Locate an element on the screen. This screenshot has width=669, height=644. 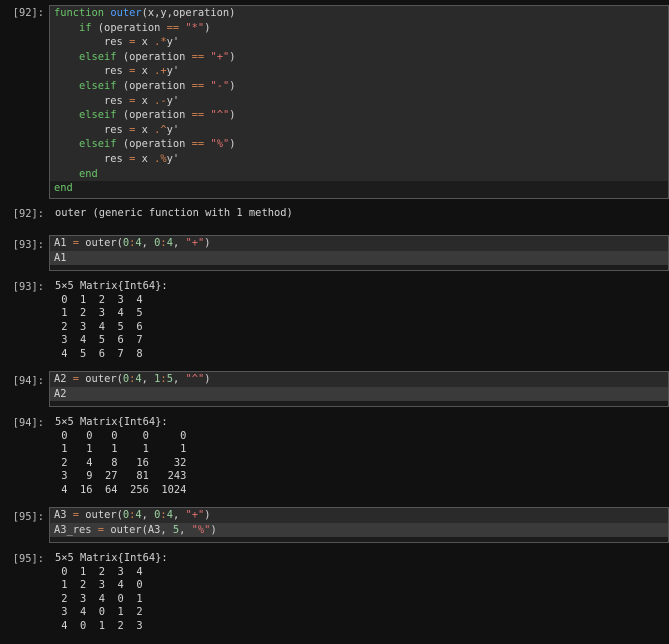
output-line: 0 0 0 0 0 is located at coordinates (121, 435).